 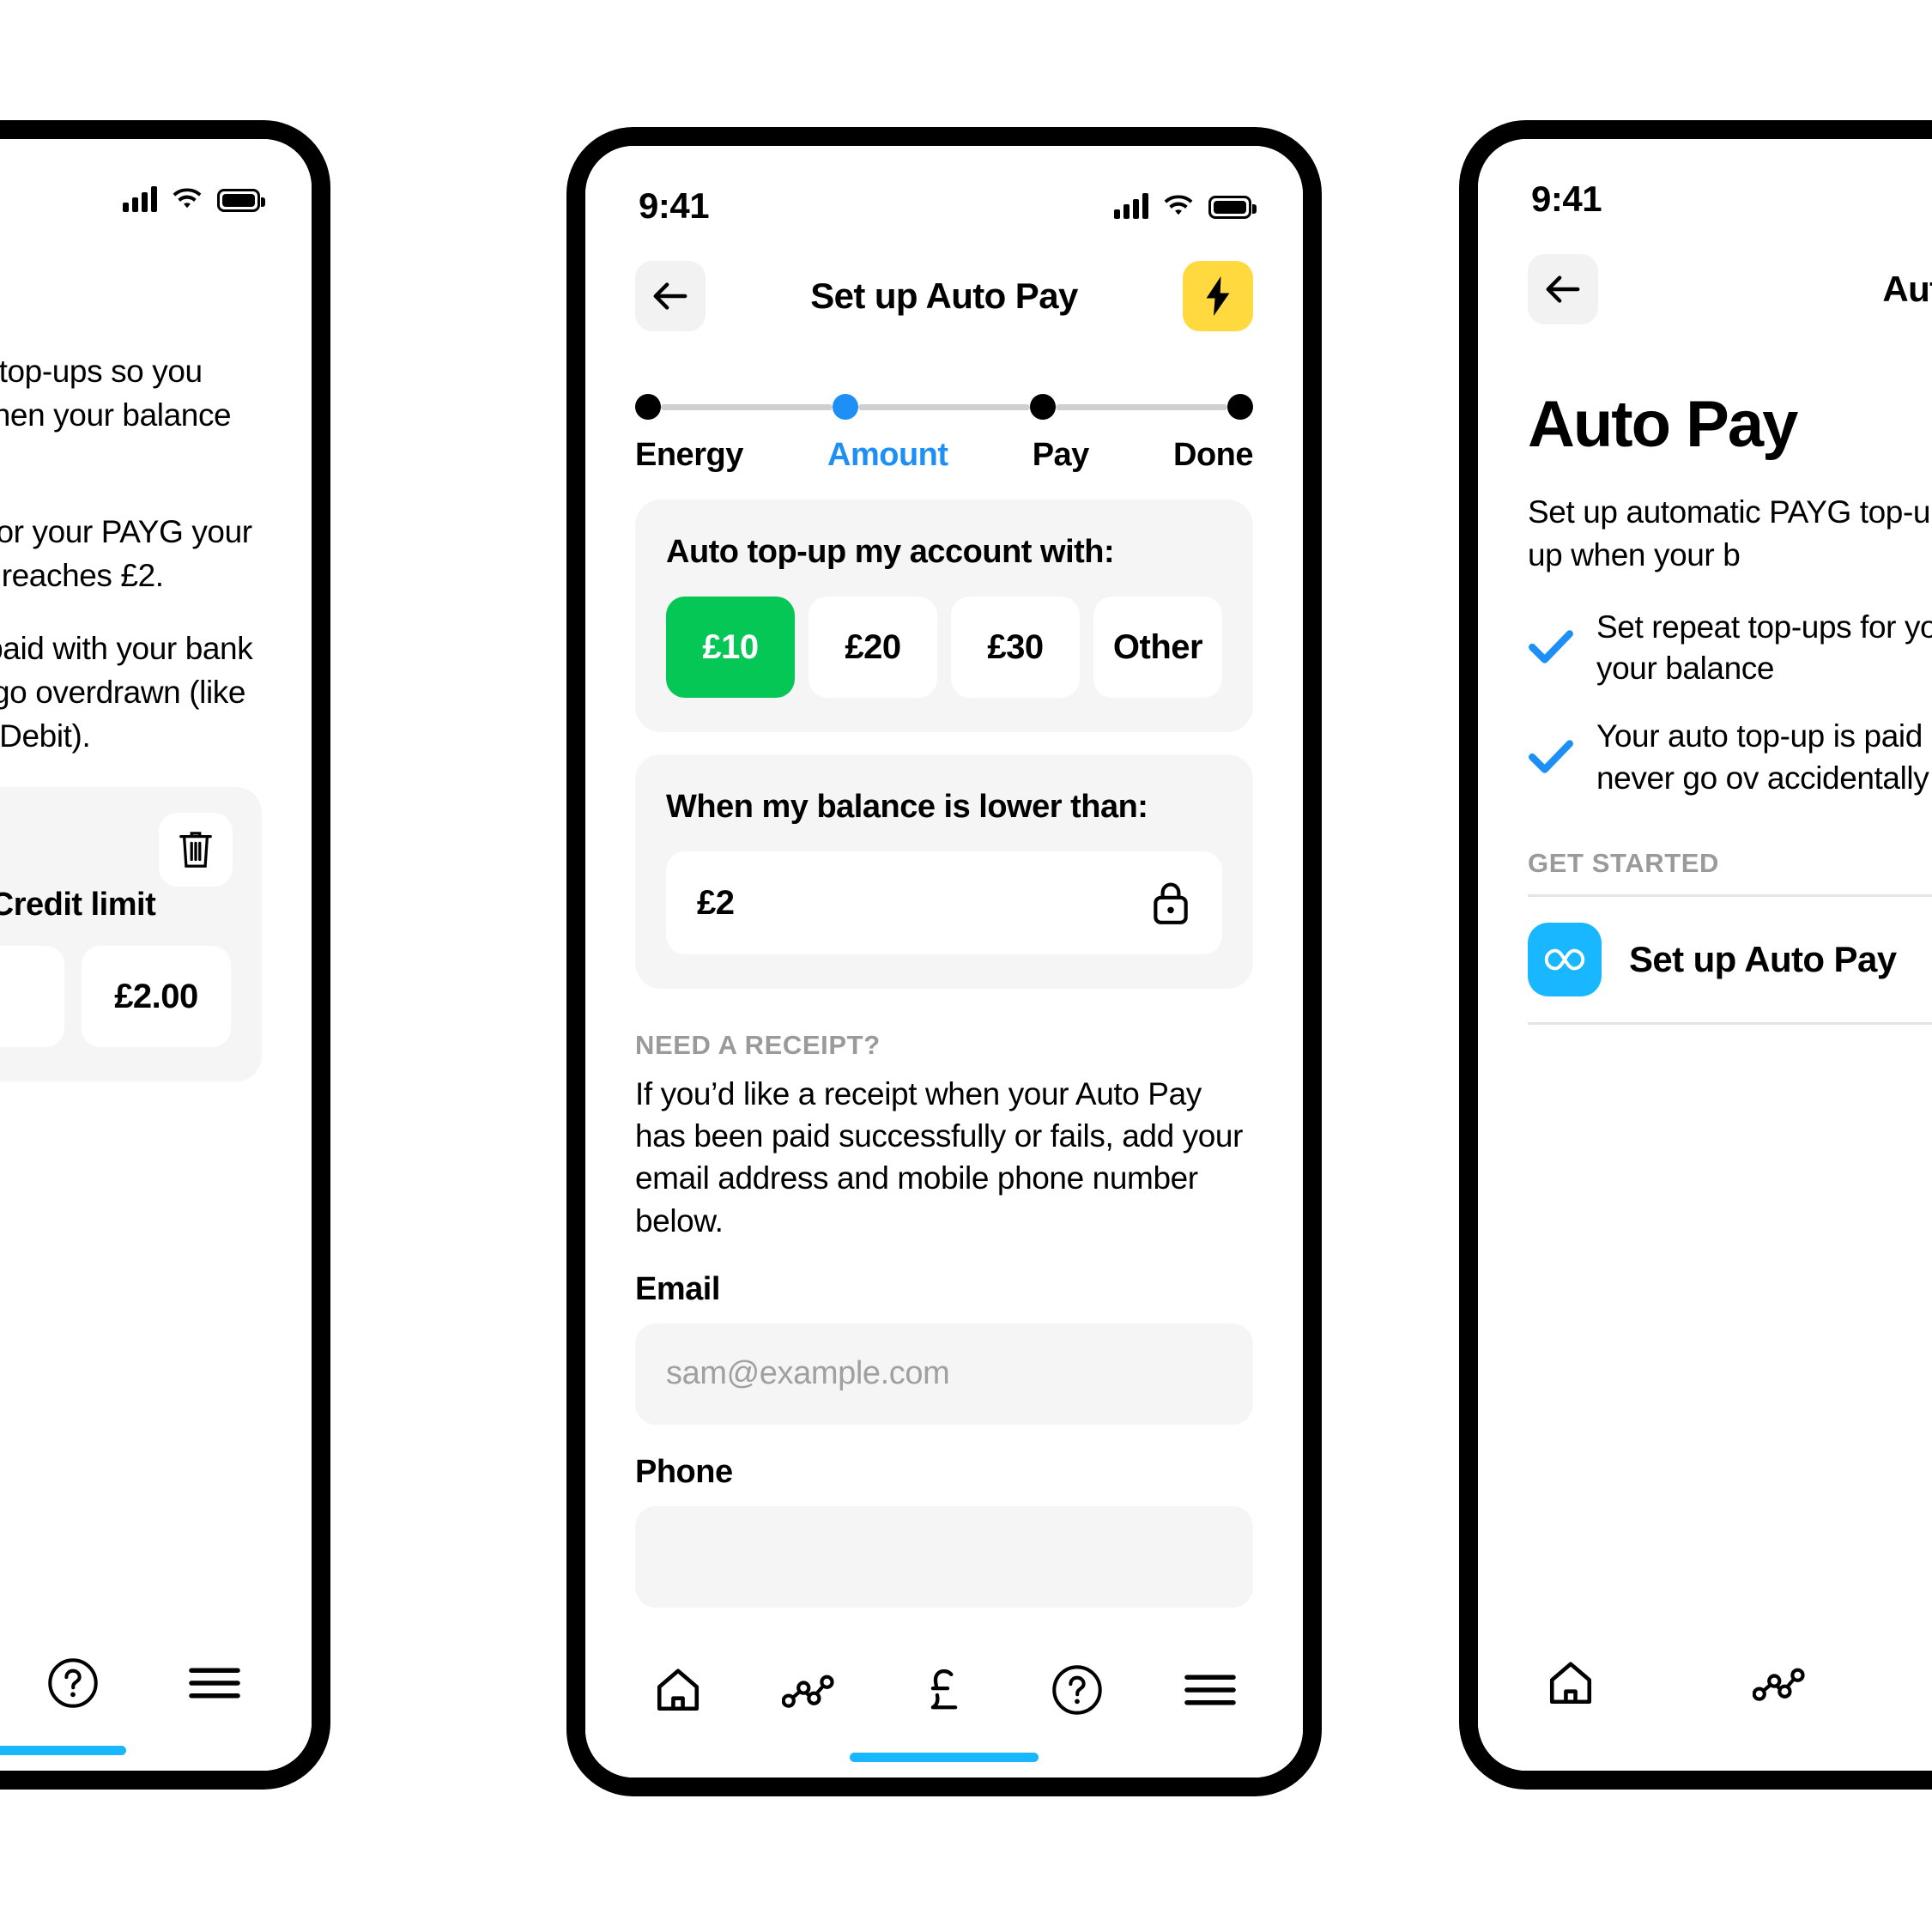 What do you see at coordinates (1779, 1685) in the screenshot?
I see `usage-chart-icon` at bounding box center [1779, 1685].